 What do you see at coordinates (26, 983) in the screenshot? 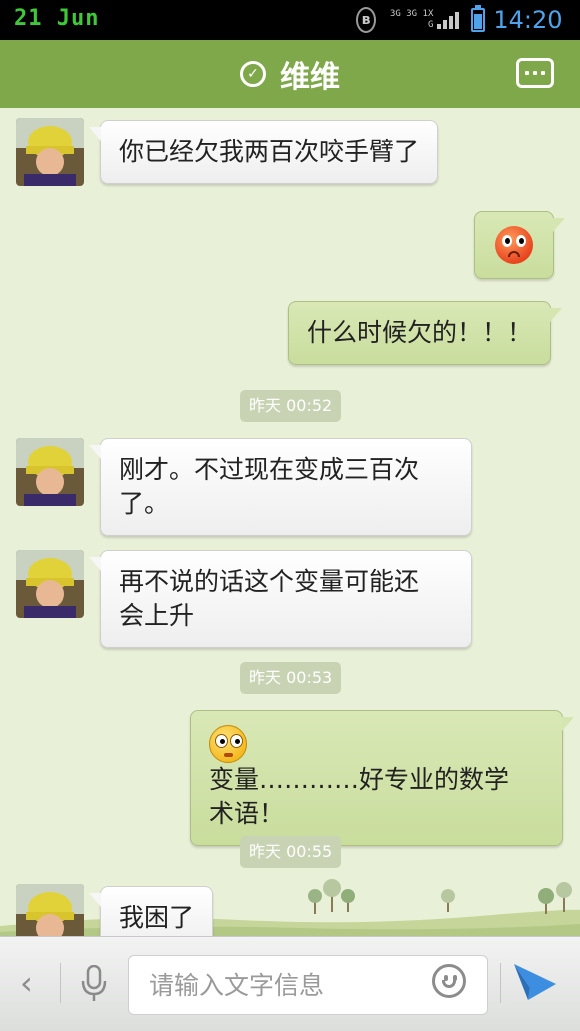
I see `chevron-left-icon: ‹` at bounding box center [26, 983].